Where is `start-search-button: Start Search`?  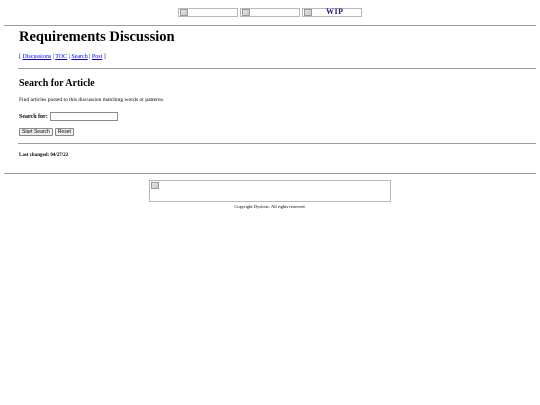
start-search-button: Start Search is located at coordinates (36, 132).